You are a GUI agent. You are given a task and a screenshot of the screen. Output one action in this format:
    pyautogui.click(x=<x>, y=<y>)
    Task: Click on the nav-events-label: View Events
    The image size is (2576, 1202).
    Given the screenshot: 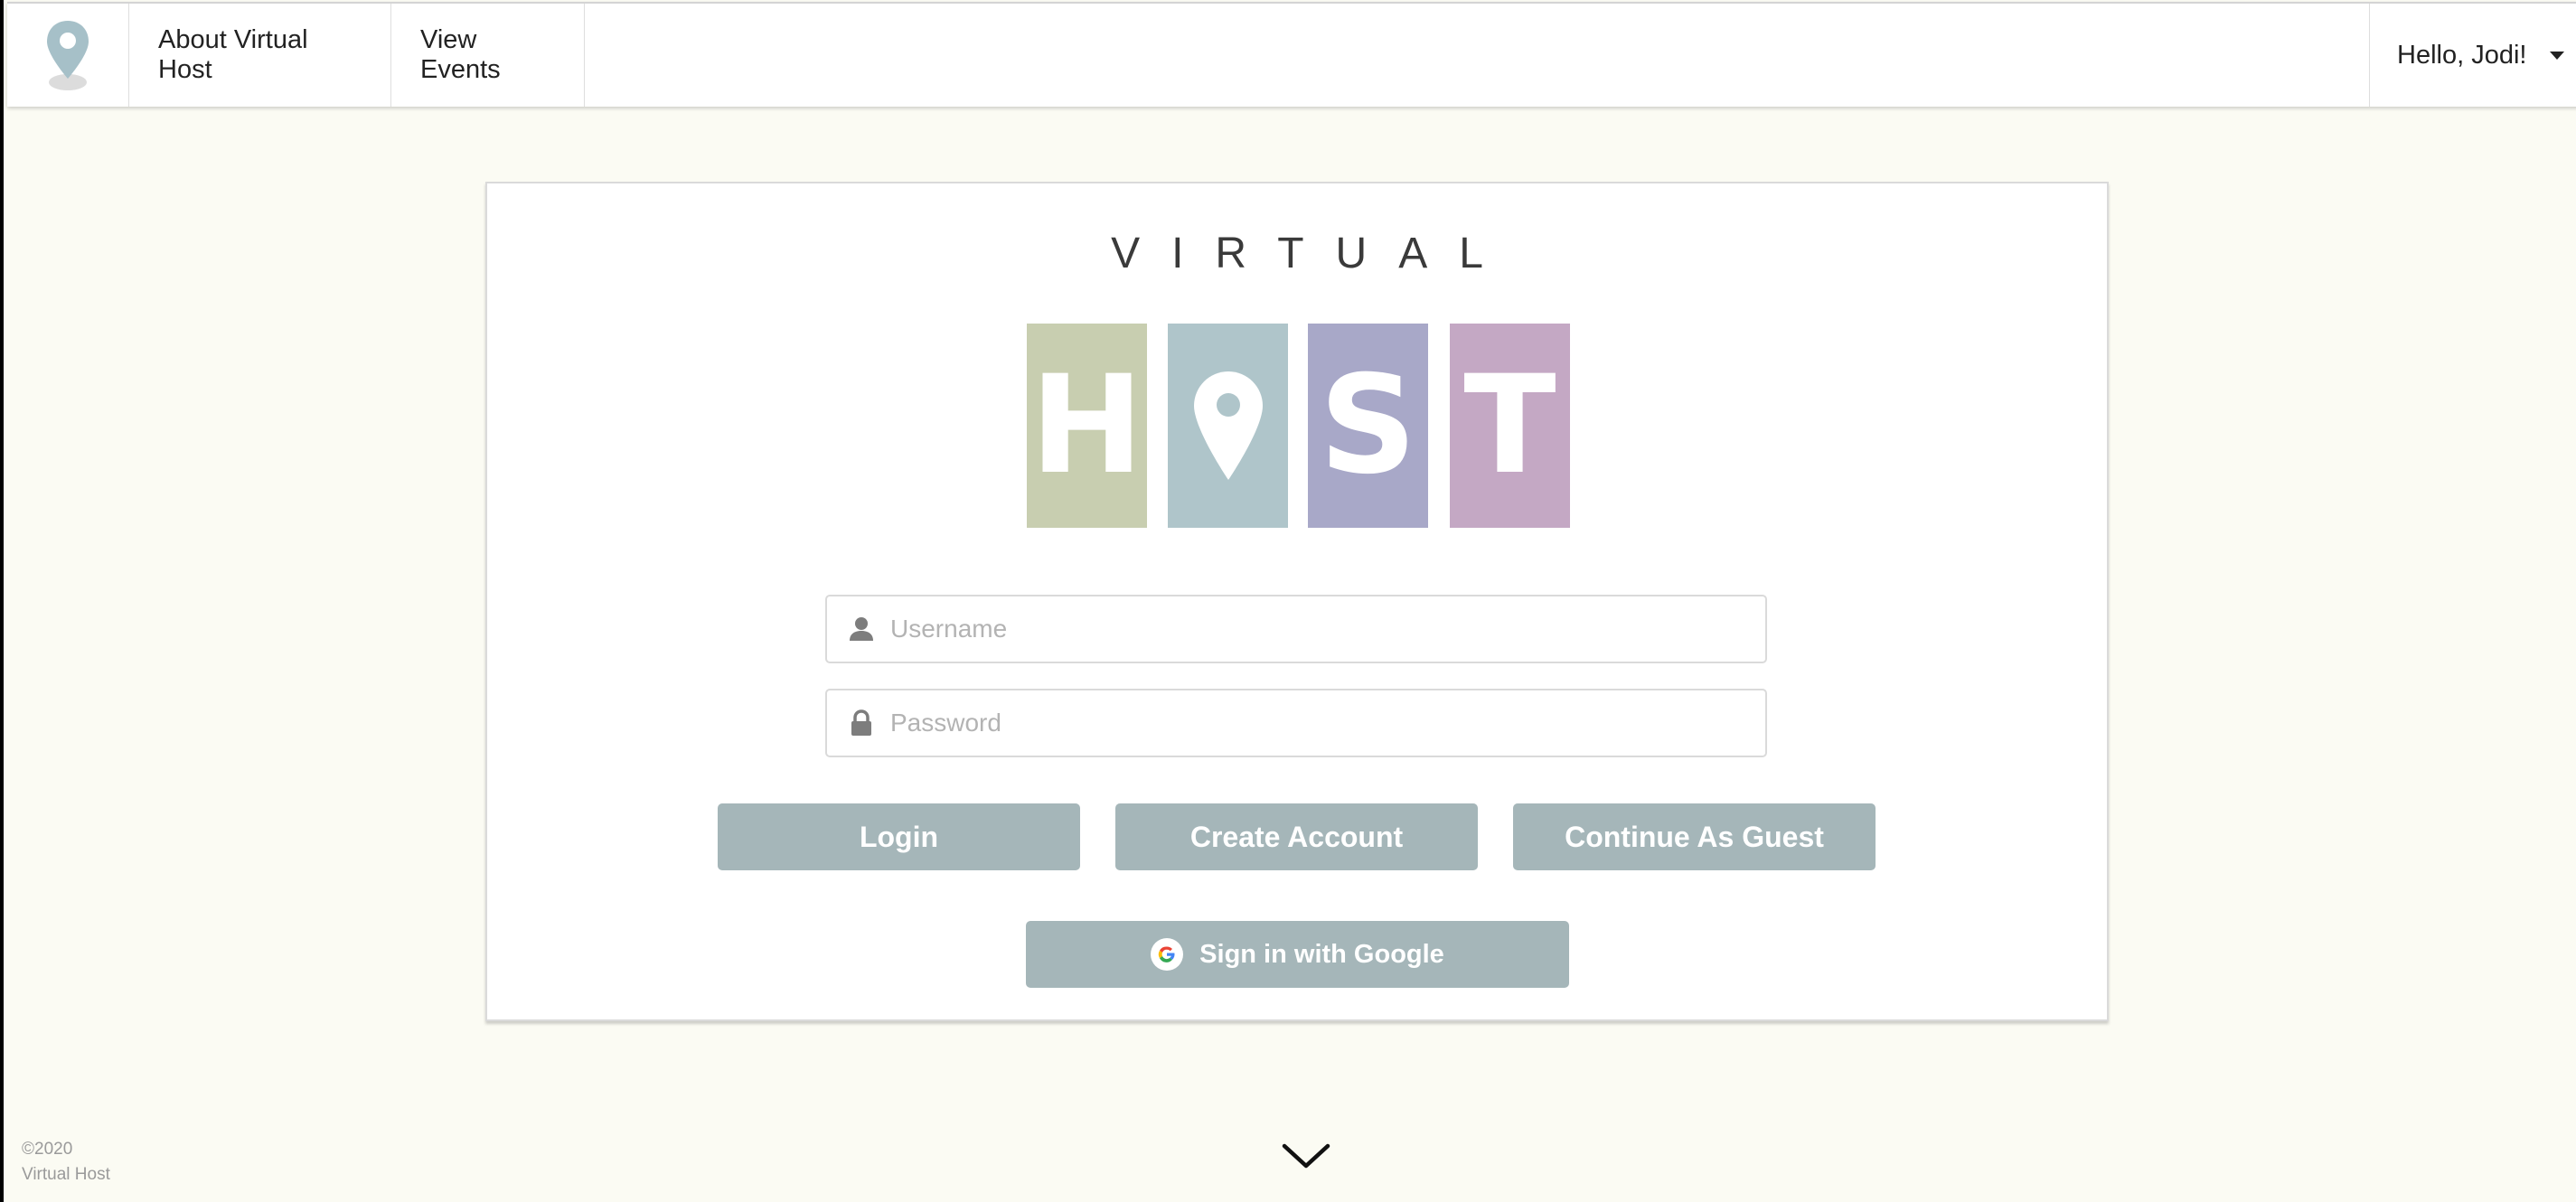 What is the action you would take?
    pyautogui.click(x=460, y=54)
    